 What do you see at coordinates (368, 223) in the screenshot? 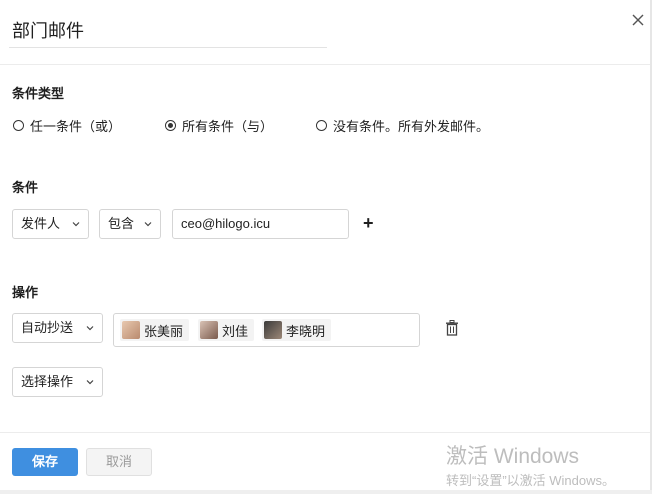
I see `add-condition-button: +` at bounding box center [368, 223].